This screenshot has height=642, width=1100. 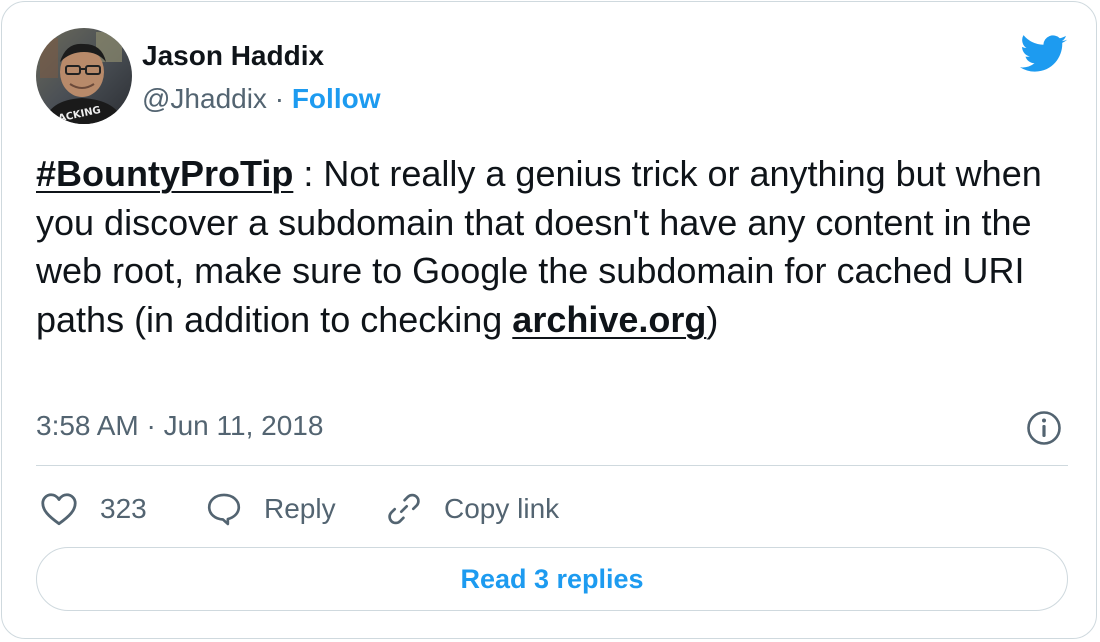 I want to click on handle-row: @Jhaddix · Follow, so click(x=261, y=99).